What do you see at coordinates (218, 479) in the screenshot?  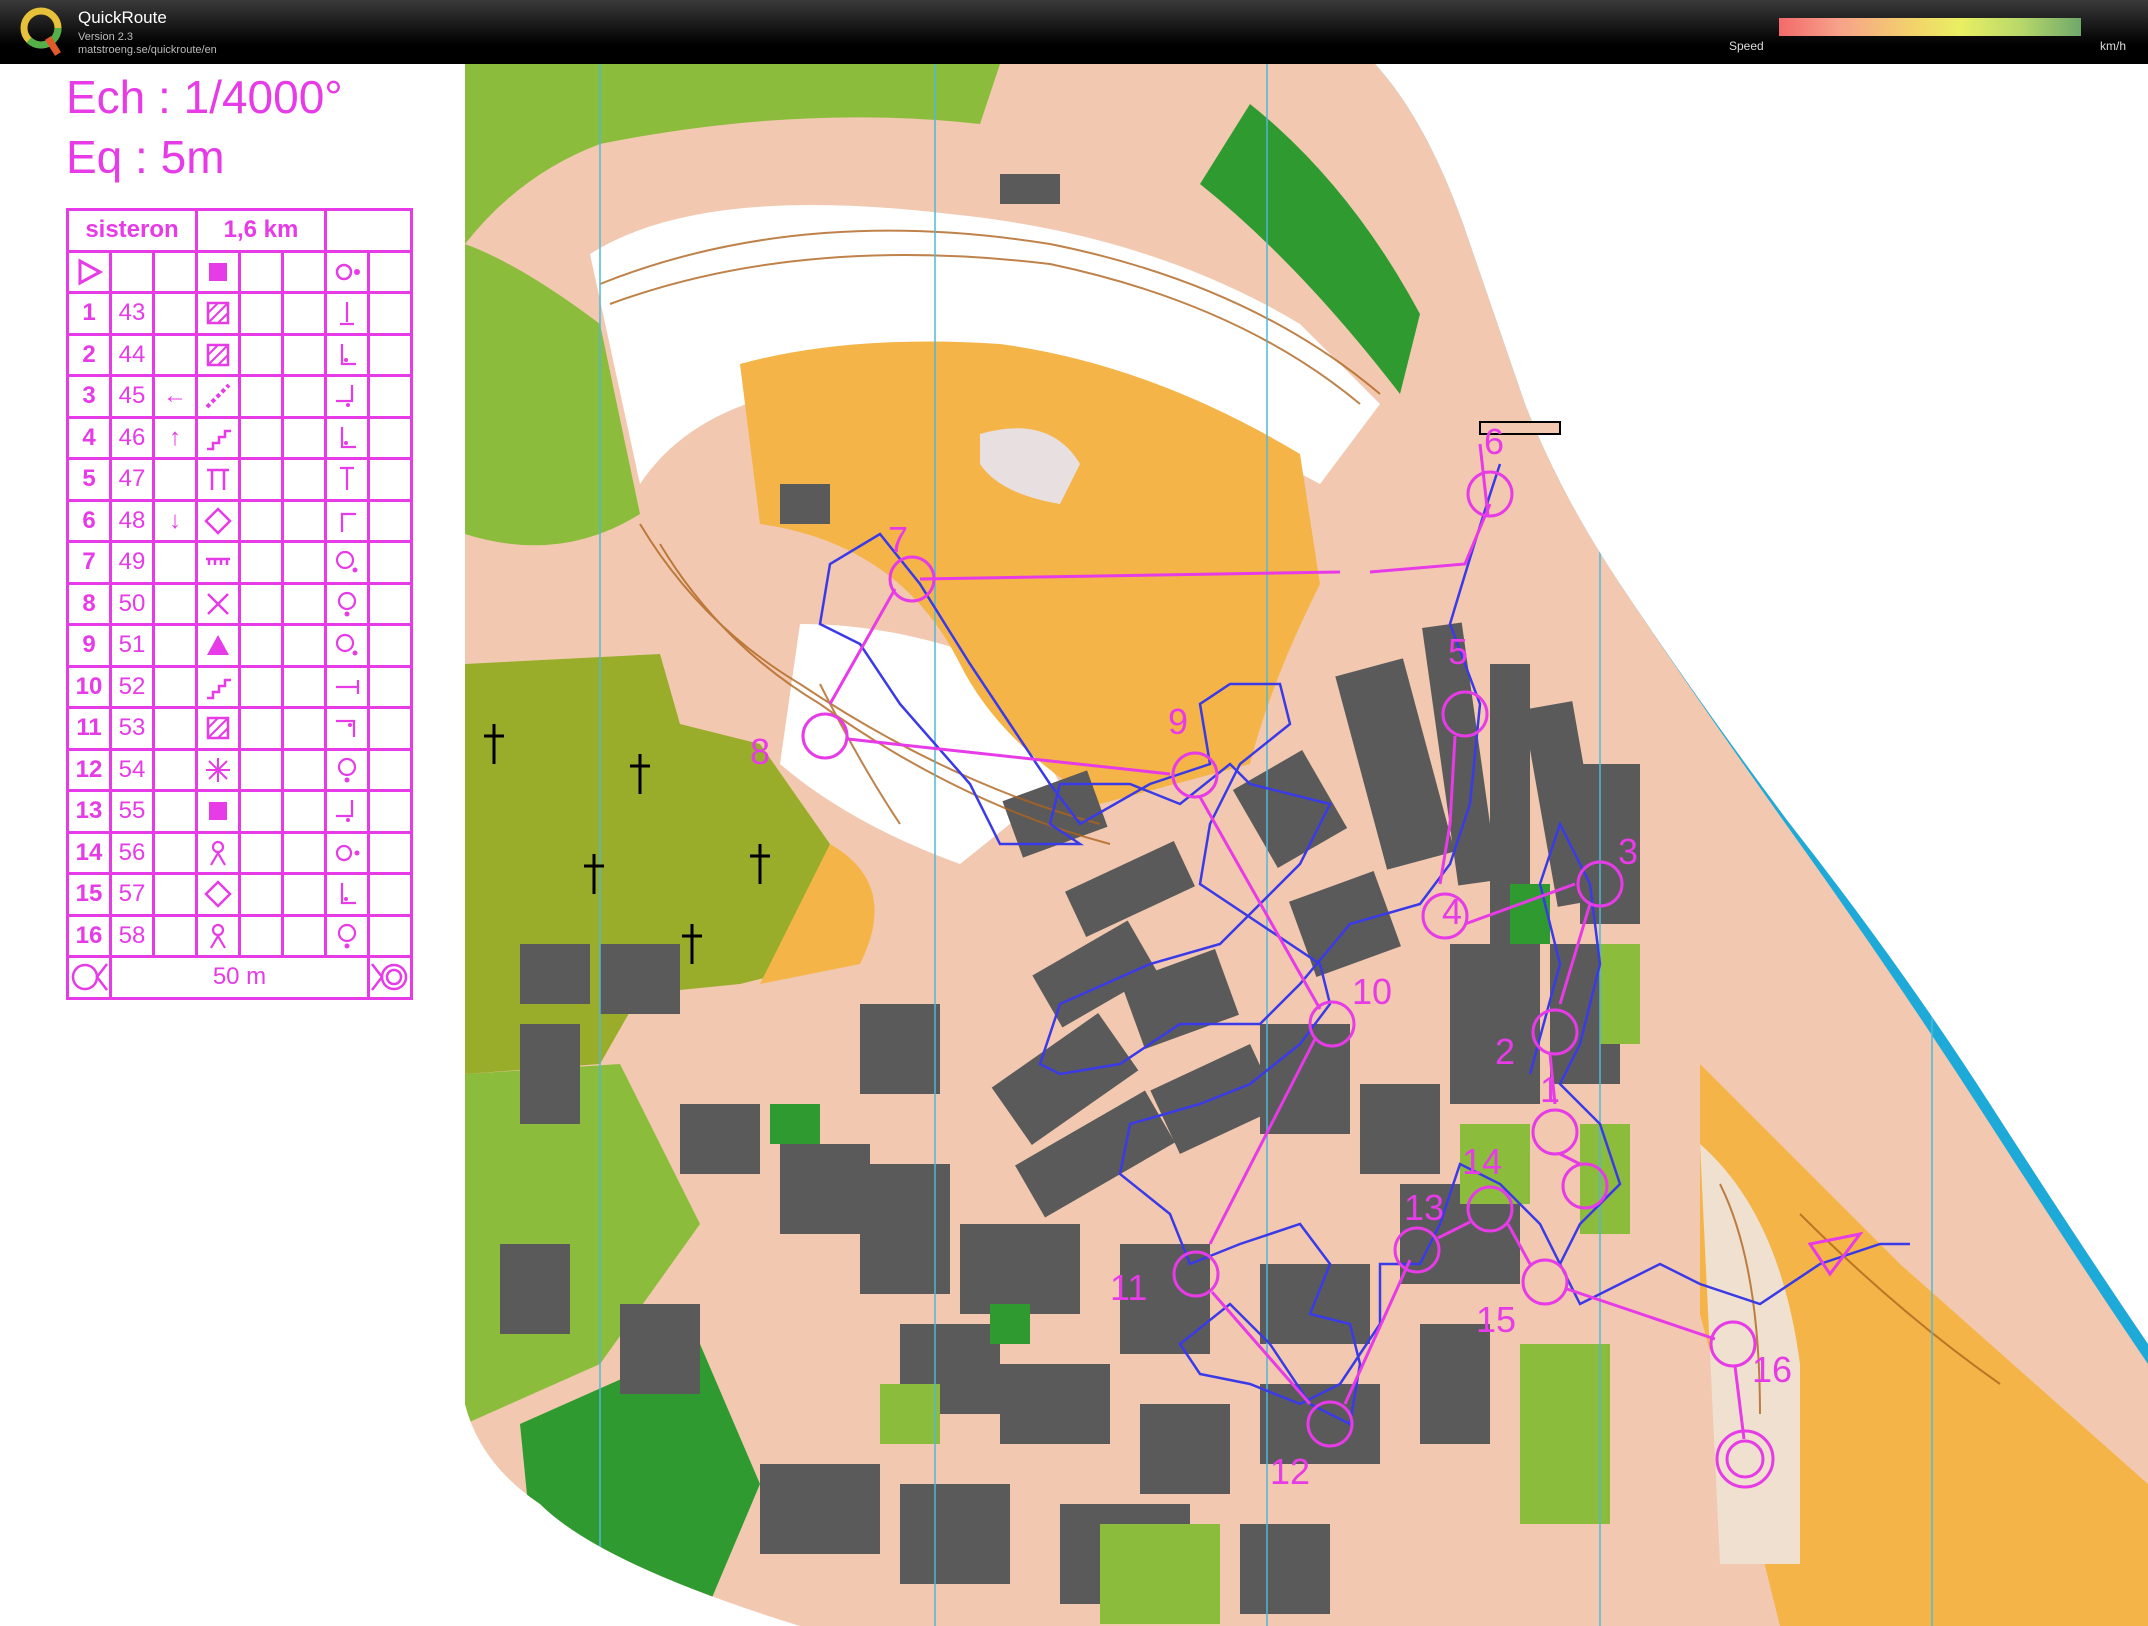 I see `gate-icon` at bounding box center [218, 479].